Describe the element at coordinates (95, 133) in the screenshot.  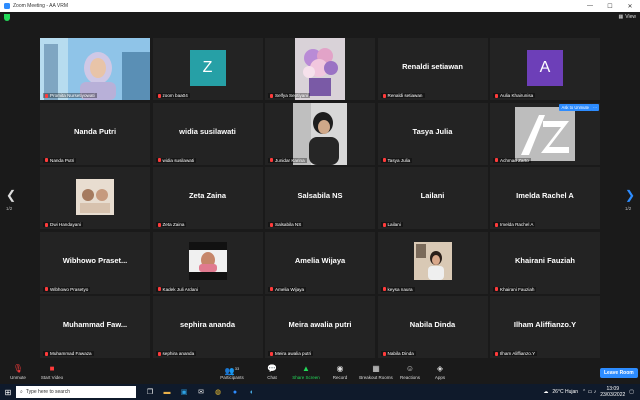
I see `participant-tile: Nanda Putri Nanda Putri` at that location.